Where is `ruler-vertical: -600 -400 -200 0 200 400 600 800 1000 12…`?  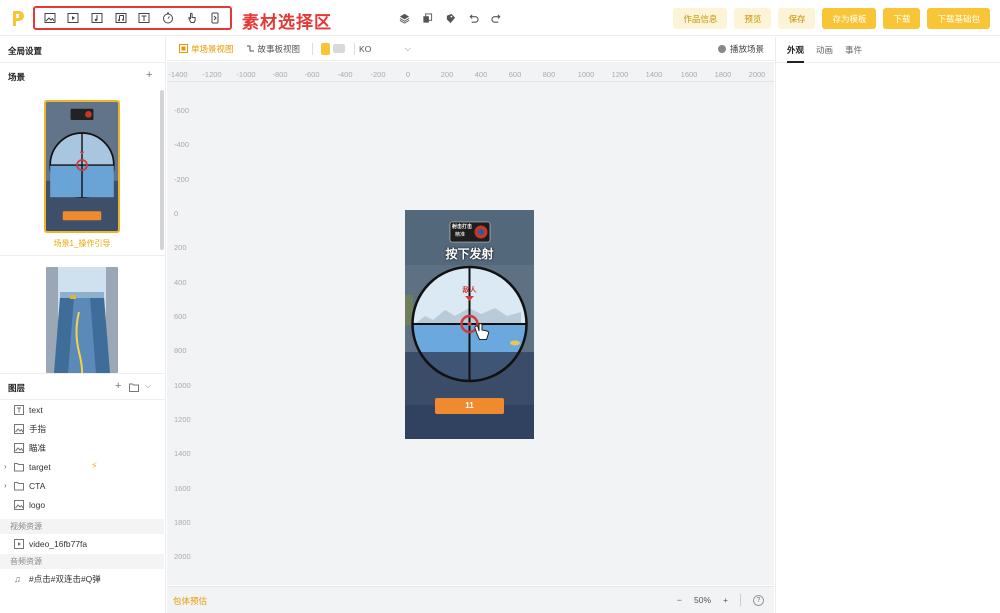 ruler-vertical: -600 -400 -200 0 200 400 600 800 1000 12… is located at coordinates (182, 333).